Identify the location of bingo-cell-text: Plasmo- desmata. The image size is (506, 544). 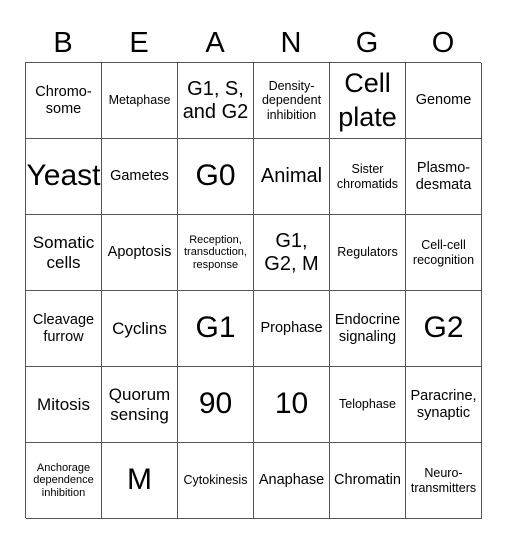
(443, 176).